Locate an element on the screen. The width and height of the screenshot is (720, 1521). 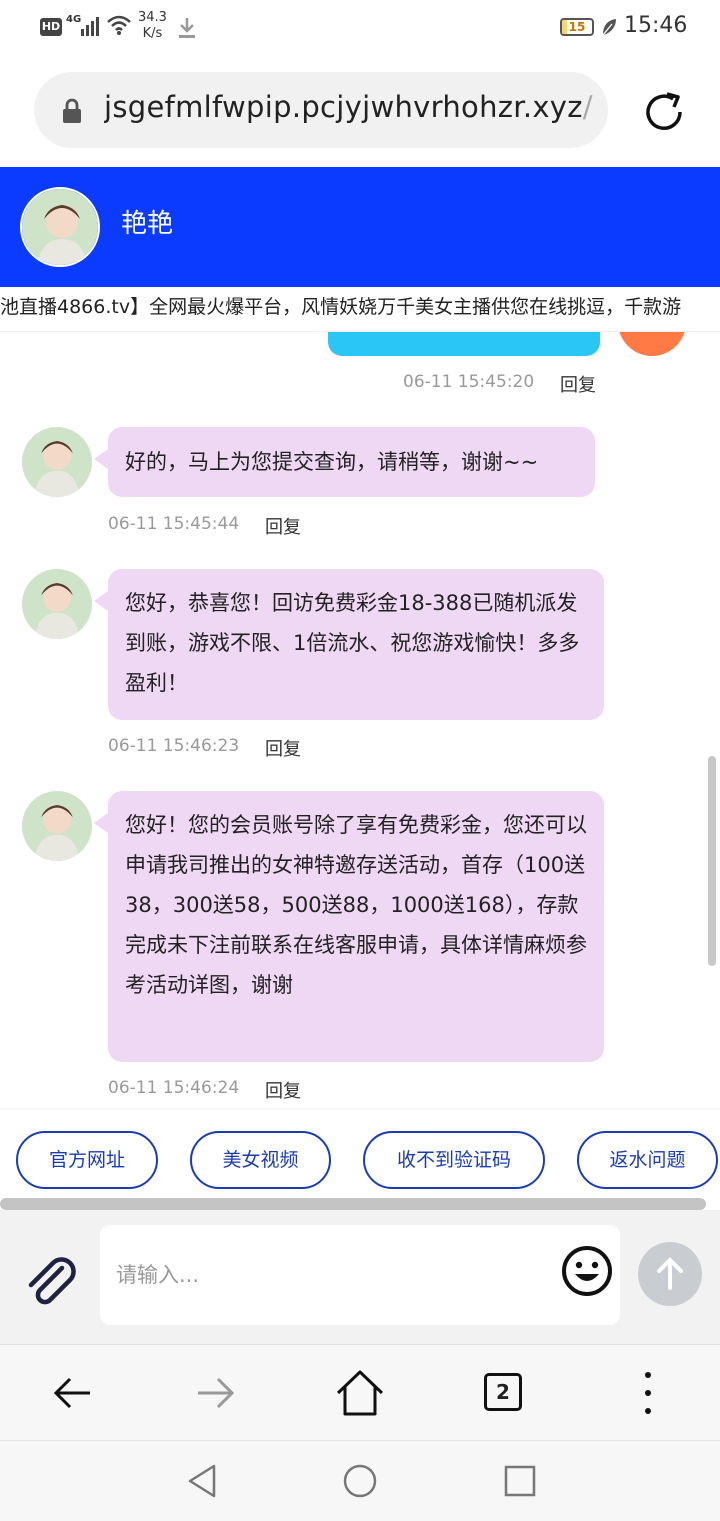
quick-reply-official-site: 官方网址 is located at coordinates (87, 1160).